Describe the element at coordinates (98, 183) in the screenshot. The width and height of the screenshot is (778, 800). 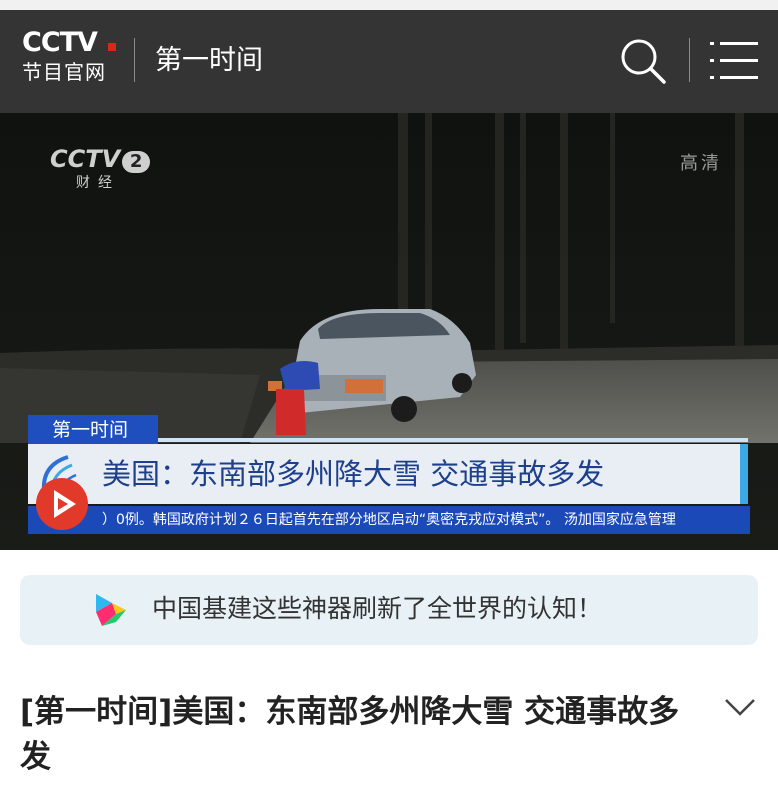
I see `channel-name: 财经` at that location.